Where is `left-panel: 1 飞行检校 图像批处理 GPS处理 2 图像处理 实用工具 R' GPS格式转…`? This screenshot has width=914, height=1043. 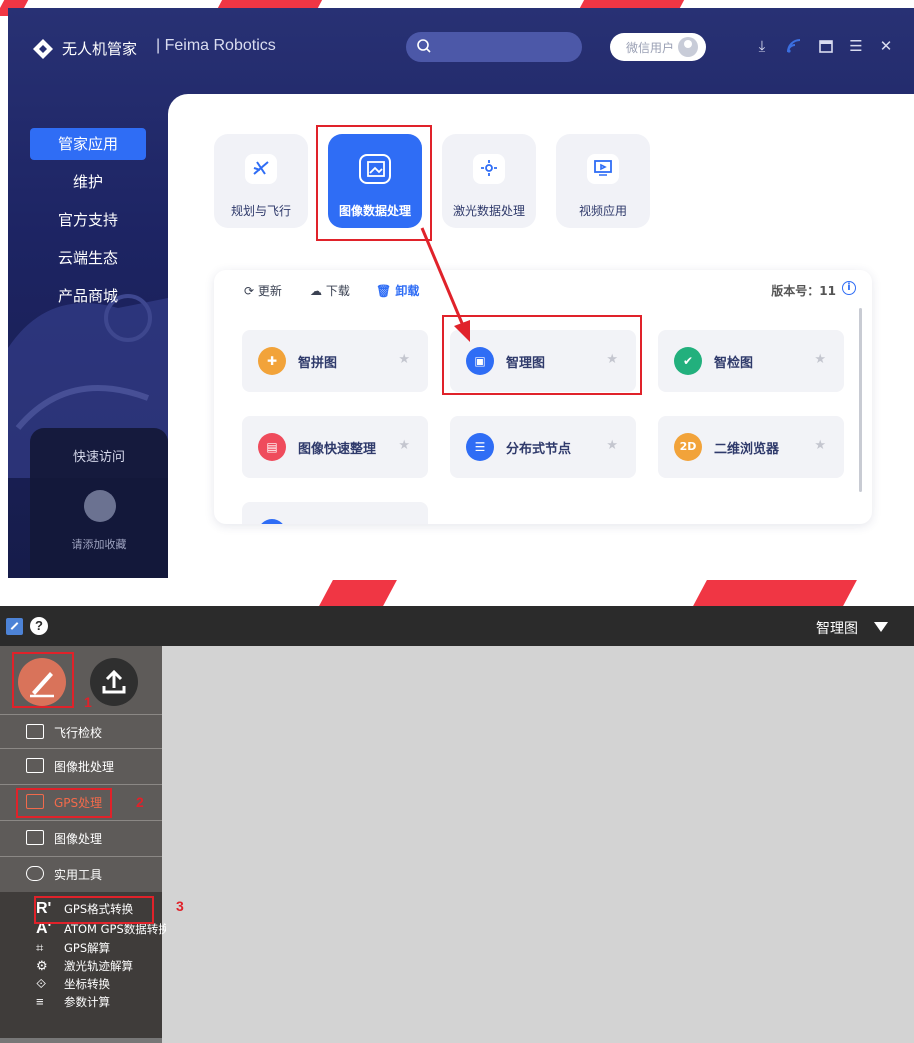 left-panel: 1 飞行检校 图像批处理 GPS处理 2 图像处理 实用工具 R' GPS格式转… is located at coordinates (92, 844).